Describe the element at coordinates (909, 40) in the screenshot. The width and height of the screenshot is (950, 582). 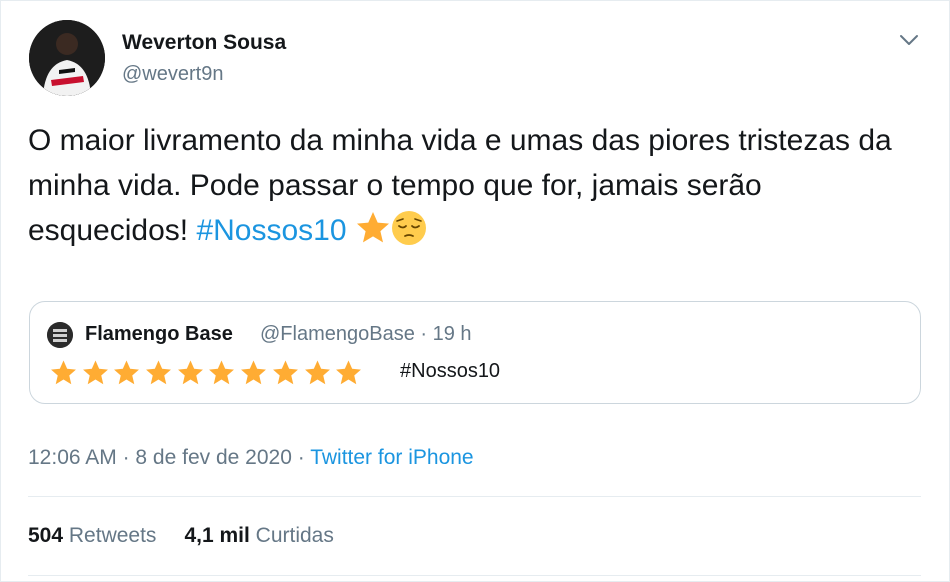
I see `chevron-down-icon` at that location.